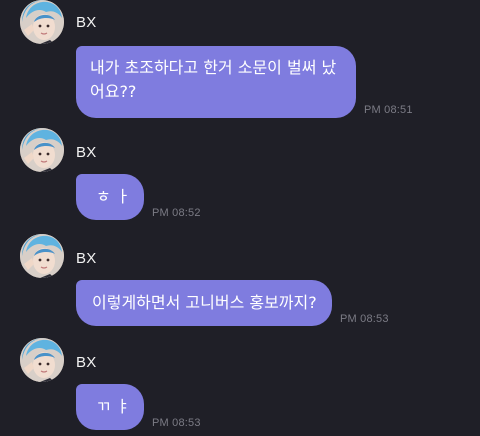  Describe the element at coordinates (110, 407) in the screenshot. I see `message-bubble: ㄲ ㅑ` at that location.